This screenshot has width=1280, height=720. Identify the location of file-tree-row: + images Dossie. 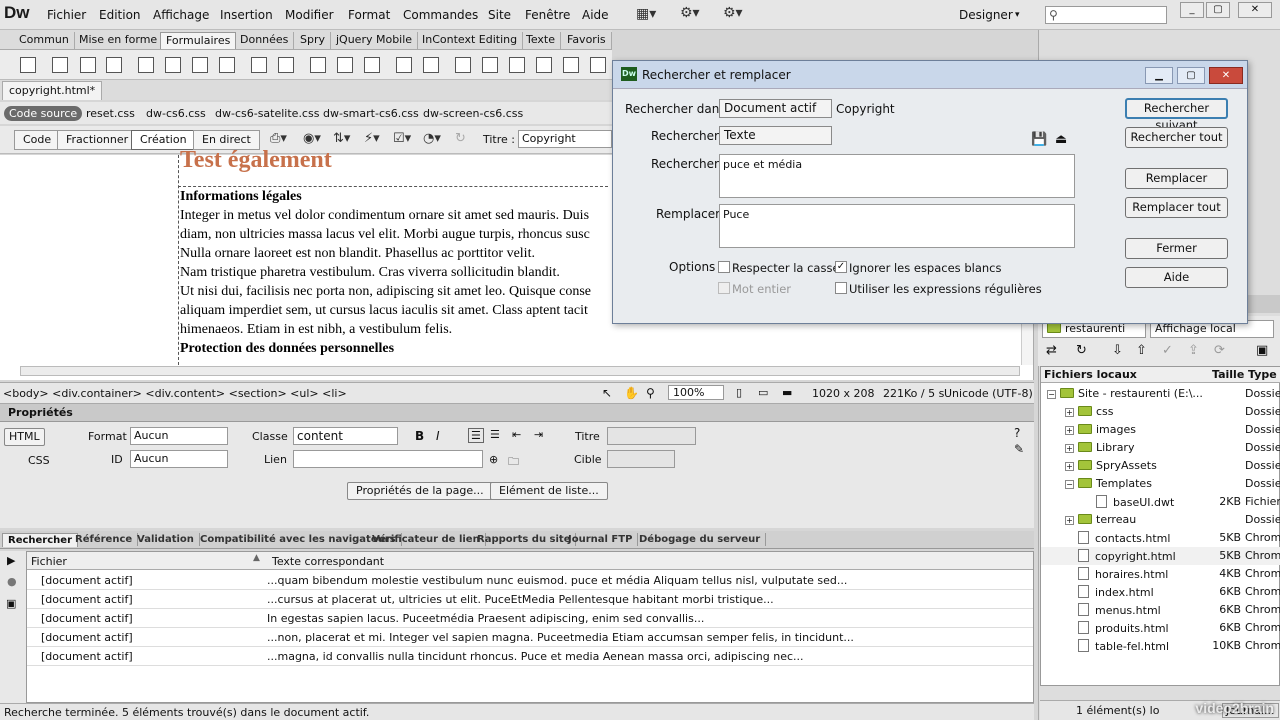
(1160, 430).